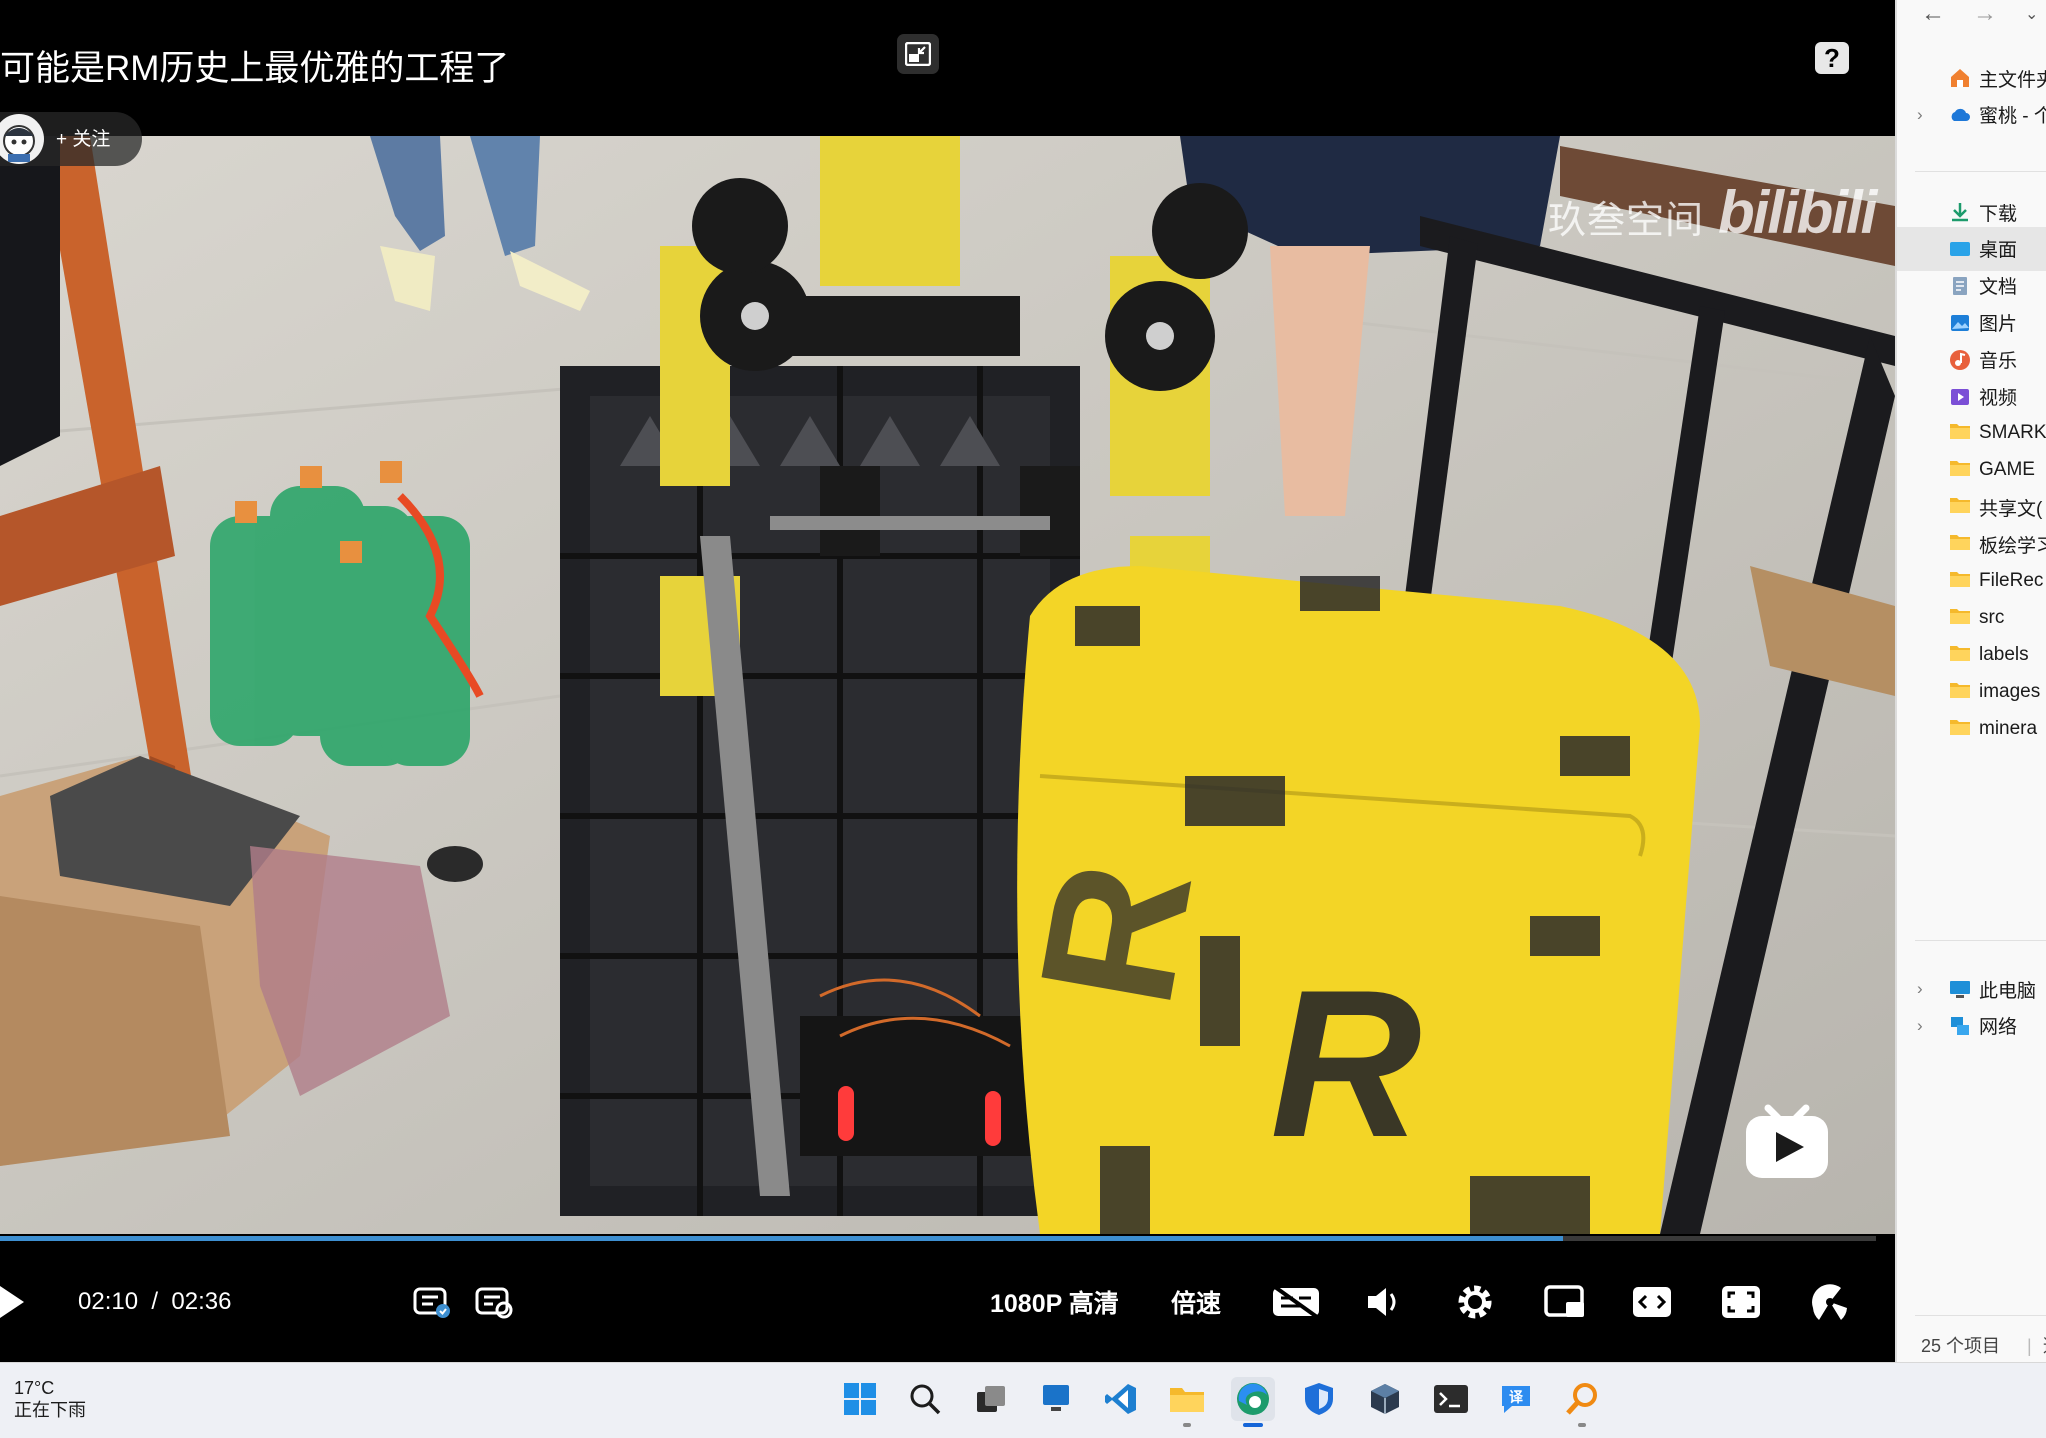  What do you see at coordinates (1832, 58) in the screenshot?
I see `help-button: ?` at bounding box center [1832, 58].